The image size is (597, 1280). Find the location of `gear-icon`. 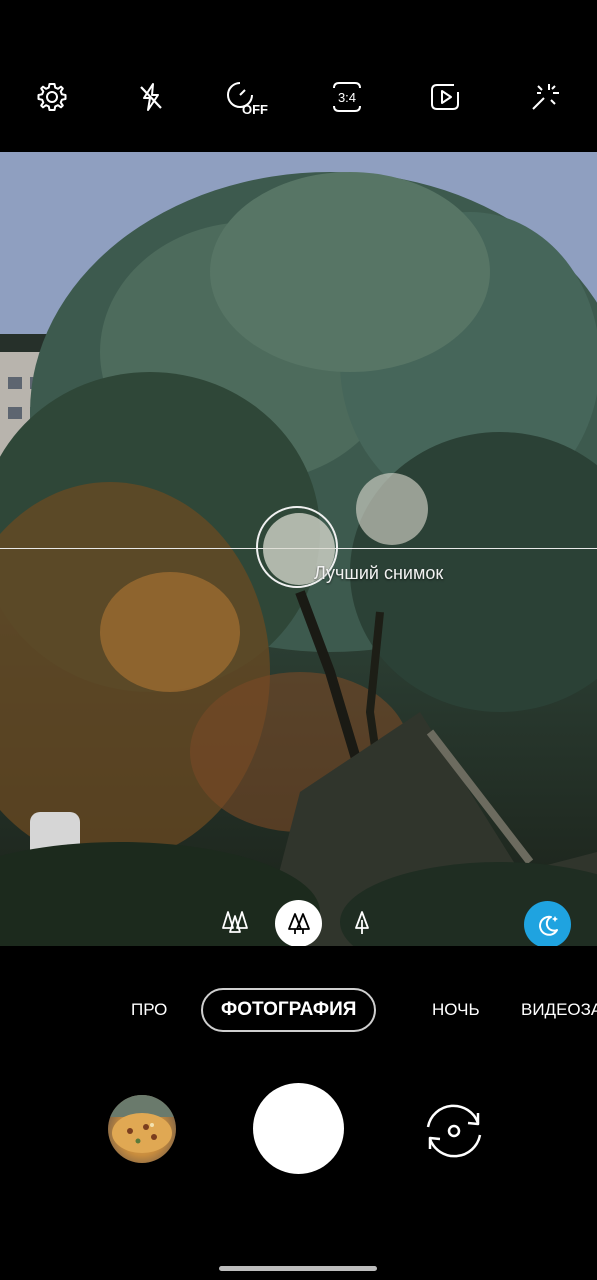

gear-icon is located at coordinates (52, 97).